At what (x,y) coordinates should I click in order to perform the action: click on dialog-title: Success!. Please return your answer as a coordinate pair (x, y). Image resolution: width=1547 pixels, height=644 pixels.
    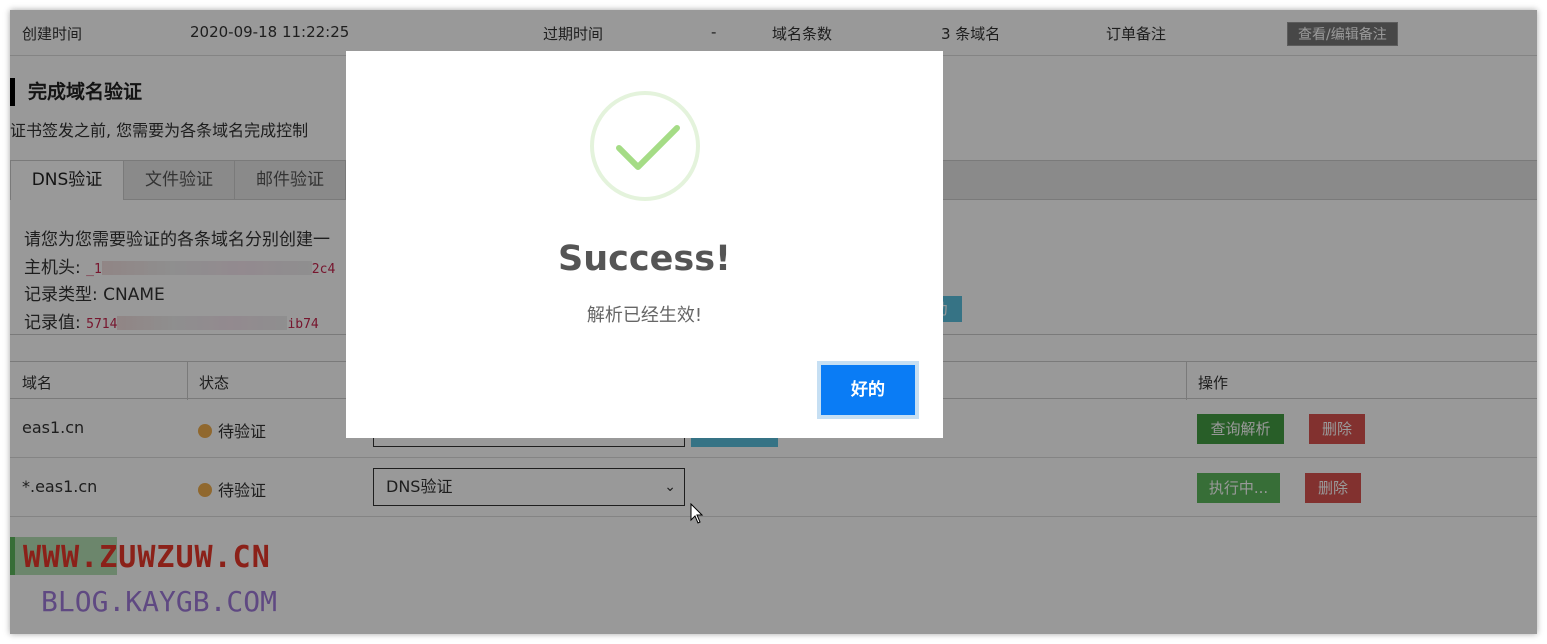
    Looking at the image, I should click on (644, 259).